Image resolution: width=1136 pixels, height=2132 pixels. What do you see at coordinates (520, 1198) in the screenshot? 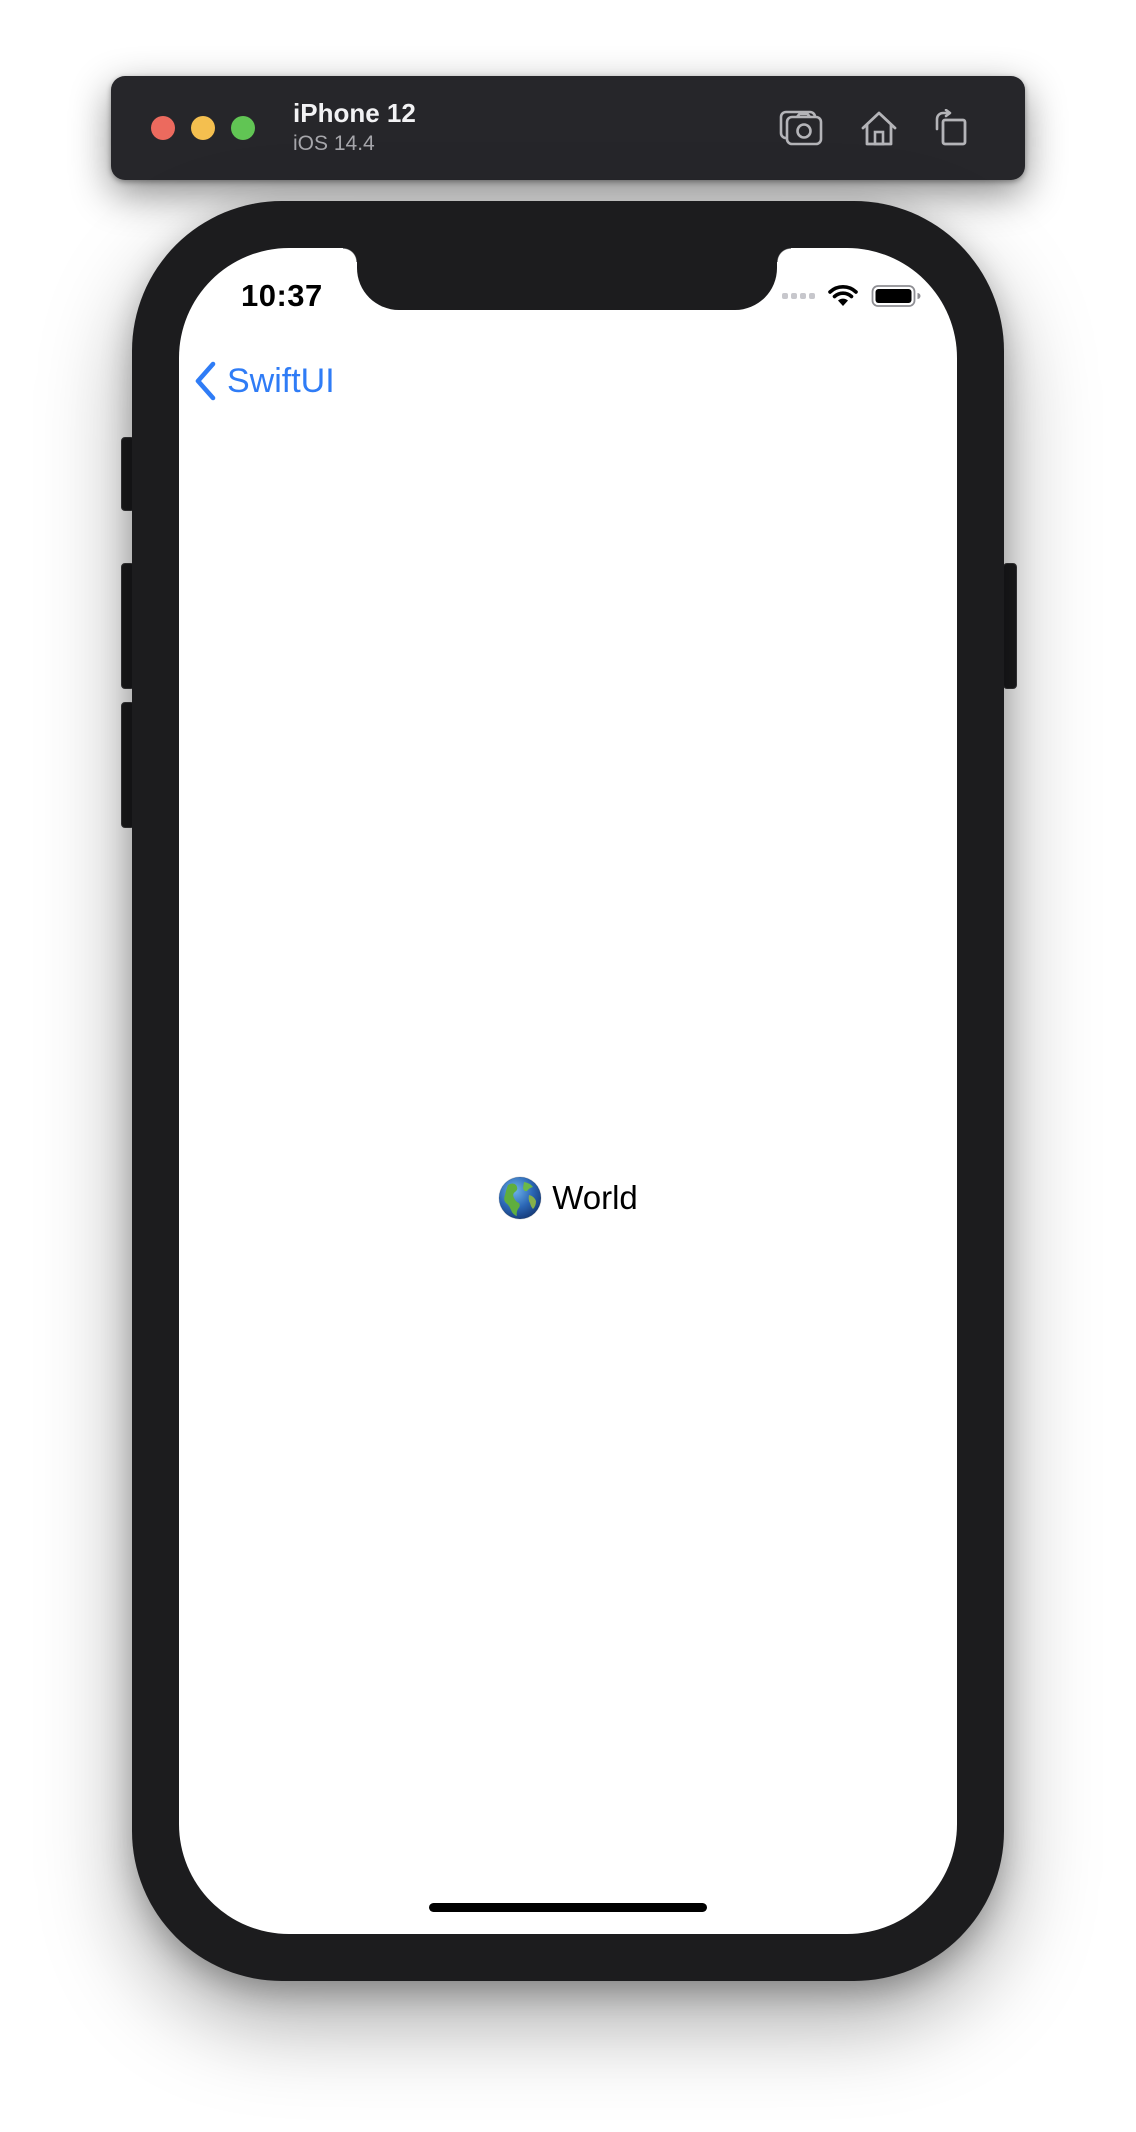
I see `globe-icon` at bounding box center [520, 1198].